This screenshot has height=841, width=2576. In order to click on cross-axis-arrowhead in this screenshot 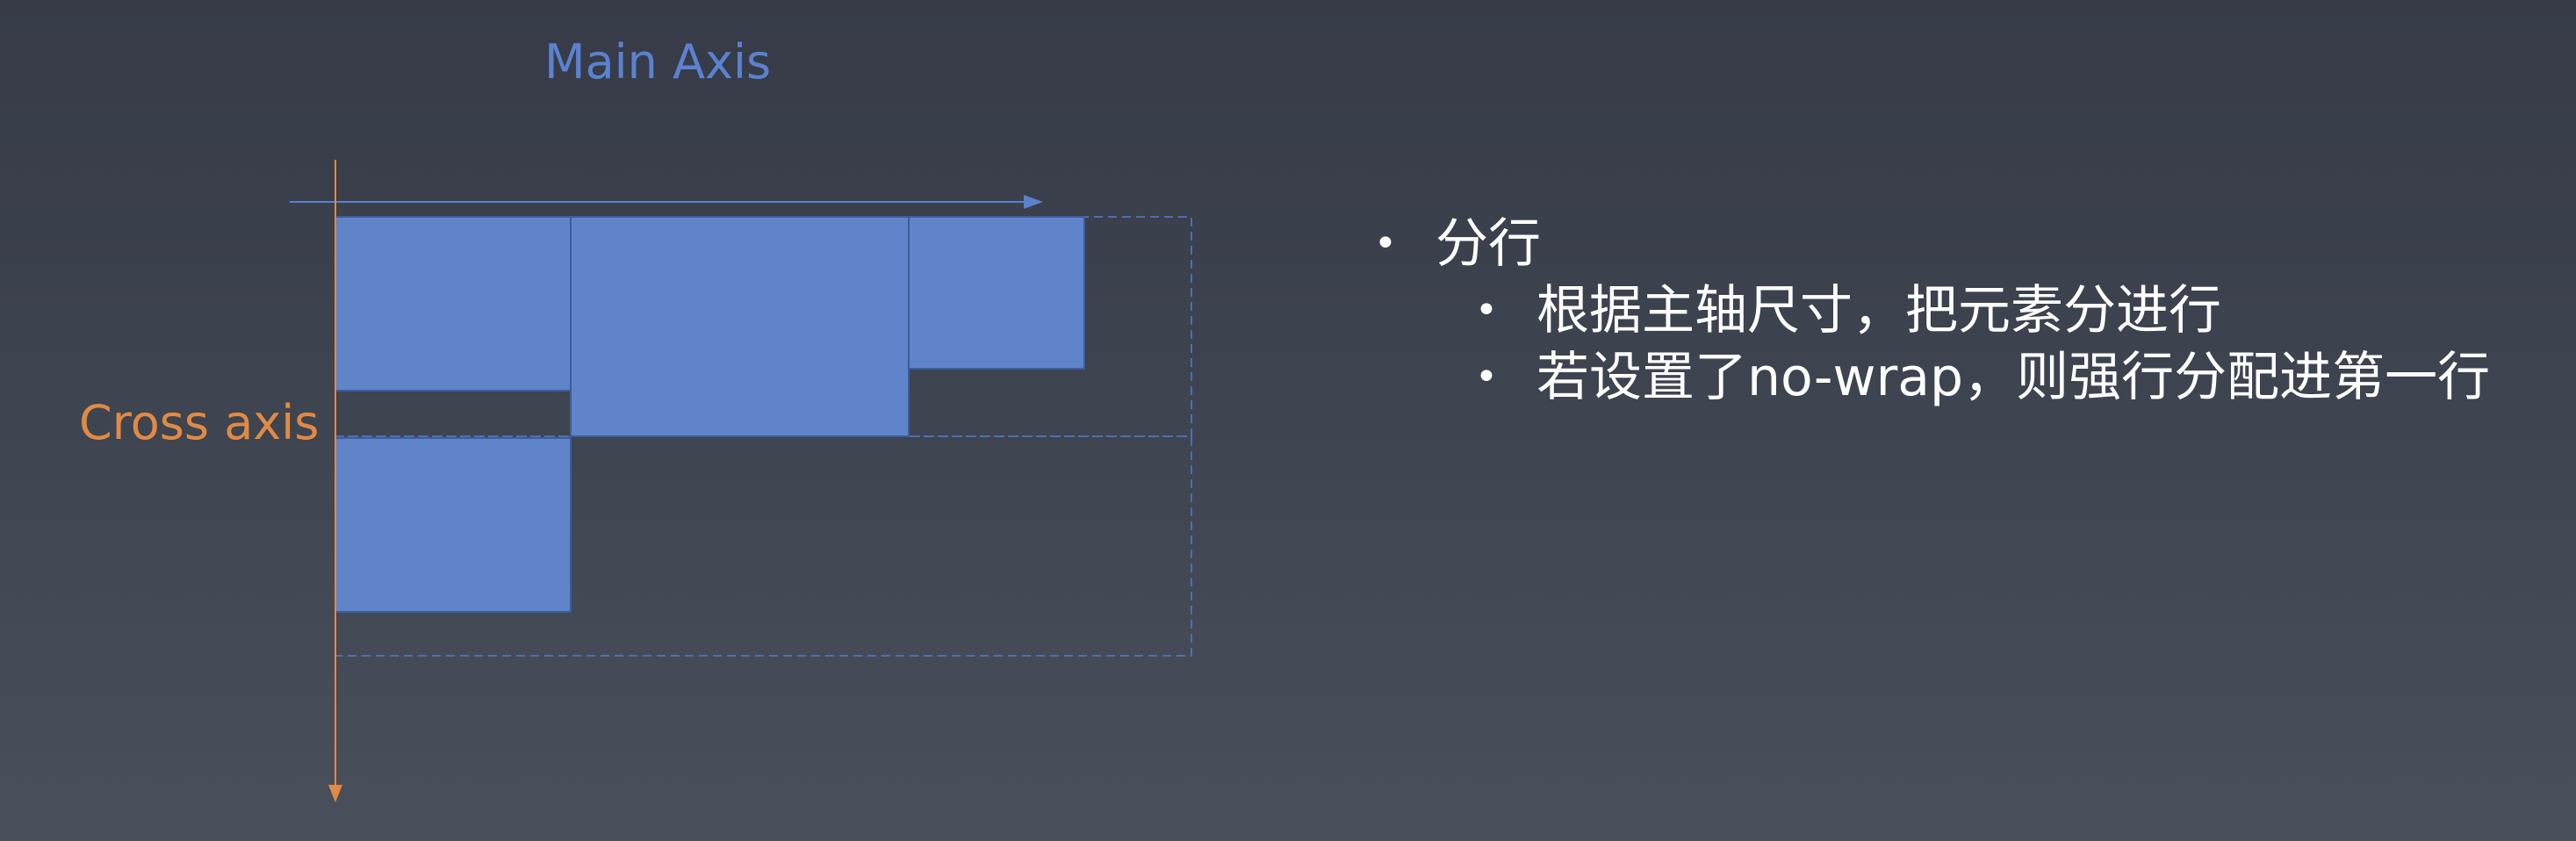, I will do `click(335, 793)`.